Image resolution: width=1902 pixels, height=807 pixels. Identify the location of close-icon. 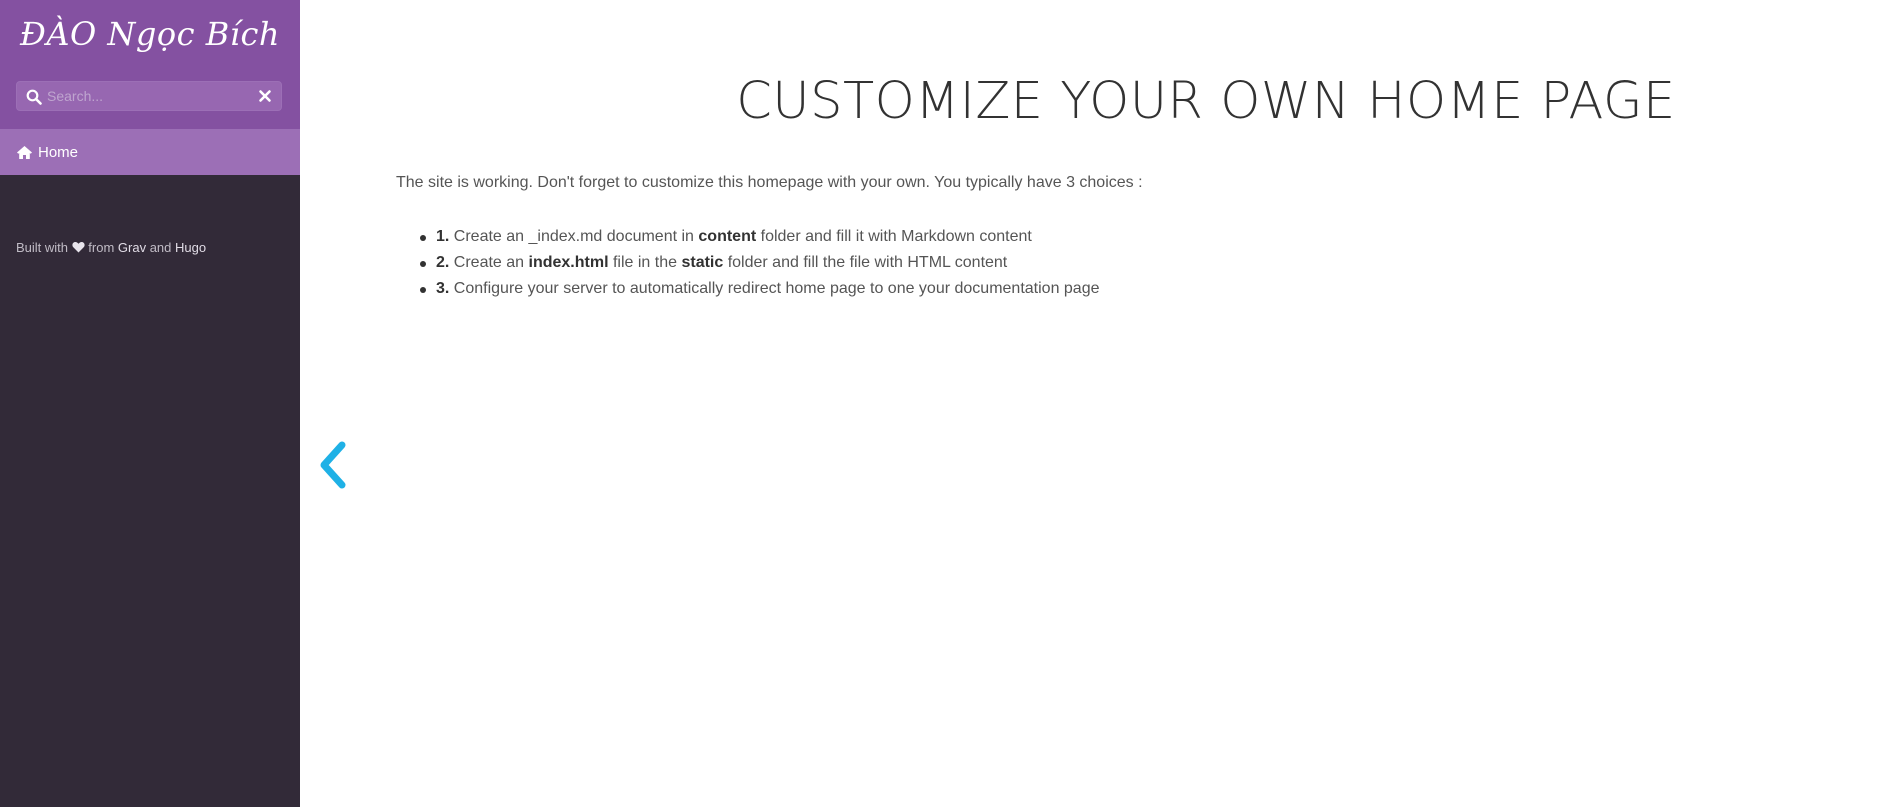
(265, 96).